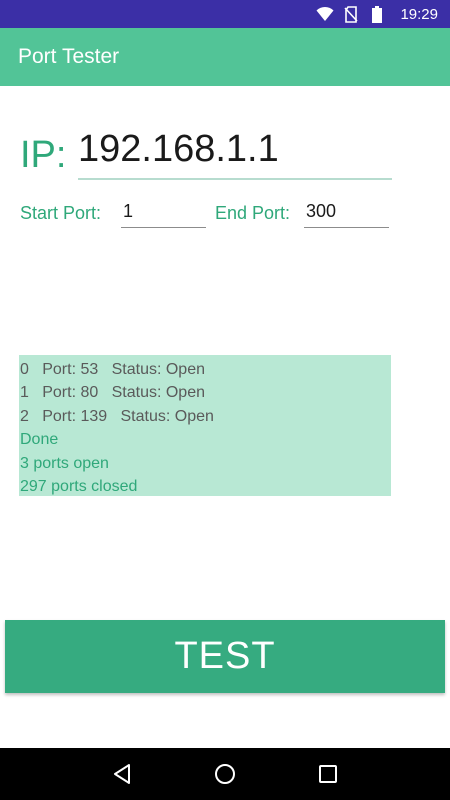 The image size is (450, 800). Describe the element at coordinates (112, 369) in the screenshot. I see `result-line: 0 Port: 53 Status: Open` at that location.